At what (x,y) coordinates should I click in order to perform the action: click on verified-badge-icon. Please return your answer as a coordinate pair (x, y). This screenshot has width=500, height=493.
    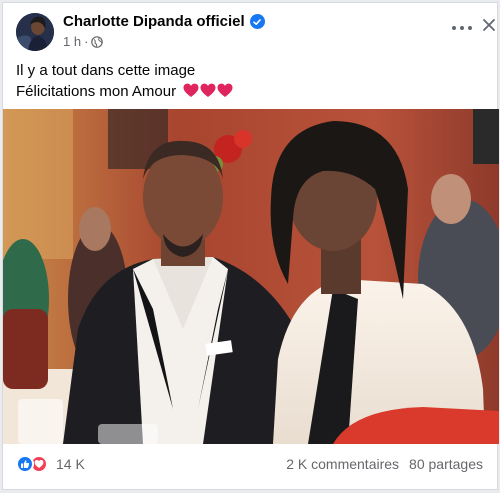
    Looking at the image, I should click on (257, 21).